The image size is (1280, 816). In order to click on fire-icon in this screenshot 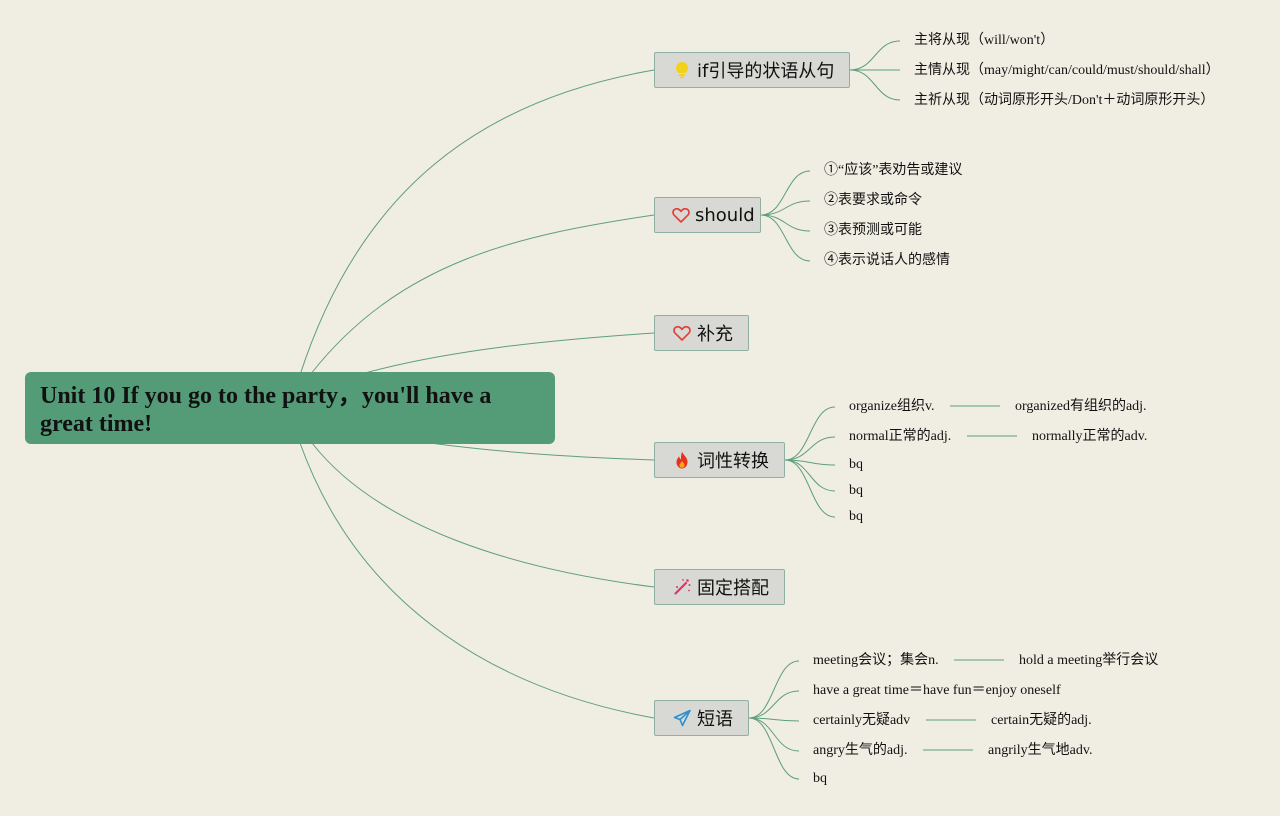, I will do `click(682, 460)`.